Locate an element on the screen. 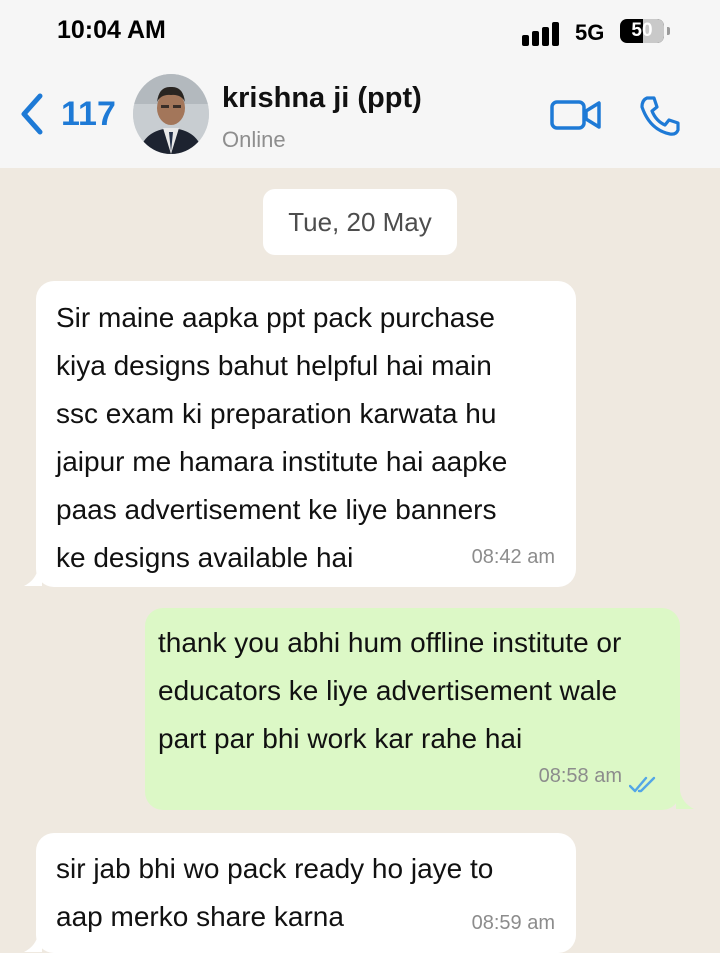  contact-status: Online is located at coordinates (254, 139).